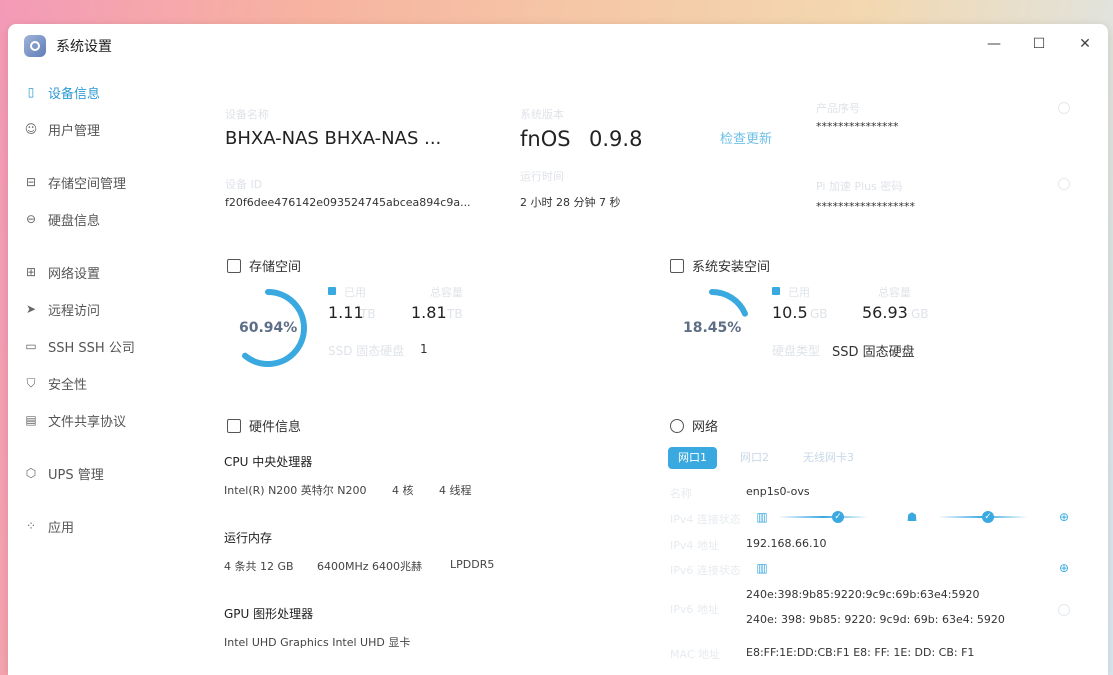  What do you see at coordinates (1039, 44) in the screenshot?
I see `maximize-button: ☐` at bounding box center [1039, 44].